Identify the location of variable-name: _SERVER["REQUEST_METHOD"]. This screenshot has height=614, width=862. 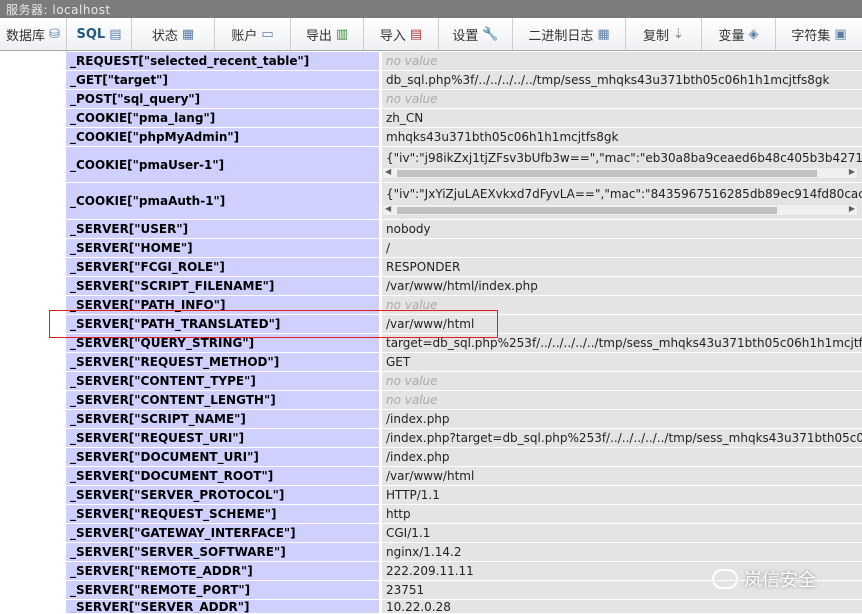
(223, 362).